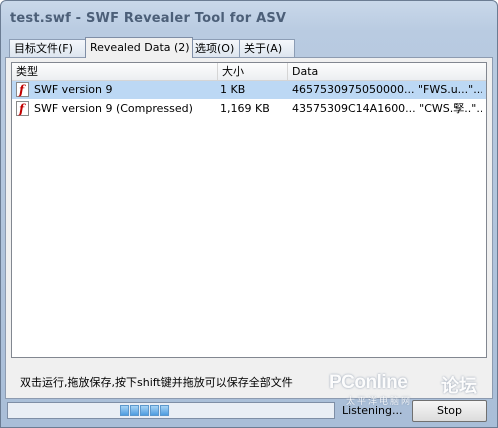 This screenshot has width=498, height=428. I want to click on window-title: test.swf - SWF Revealer Tool for ASV, so click(148, 18).